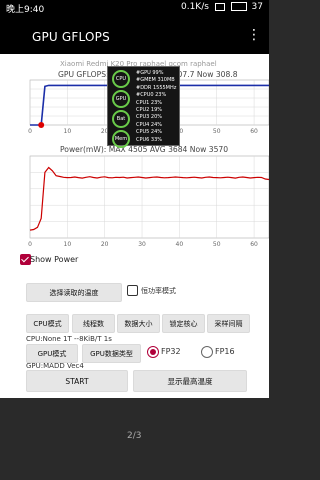  What do you see at coordinates (149, 110) in the screenshot?
I see `overlay-line: CPU2 19%` at bounding box center [149, 110].